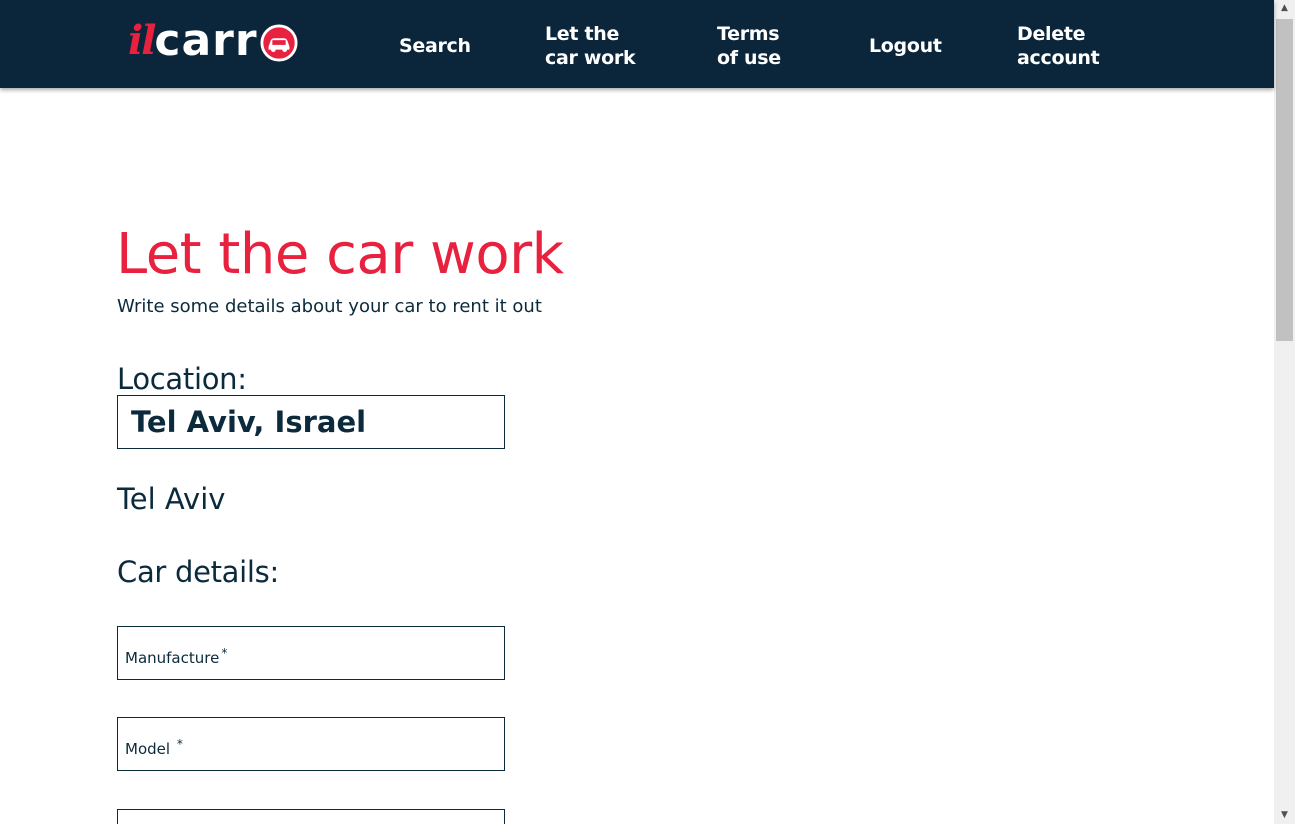 This screenshot has width=1295, height=824. Describe the element at coordinates (749, 58) in the screenshot. I see `nav-terms-line2: of use` at that location.